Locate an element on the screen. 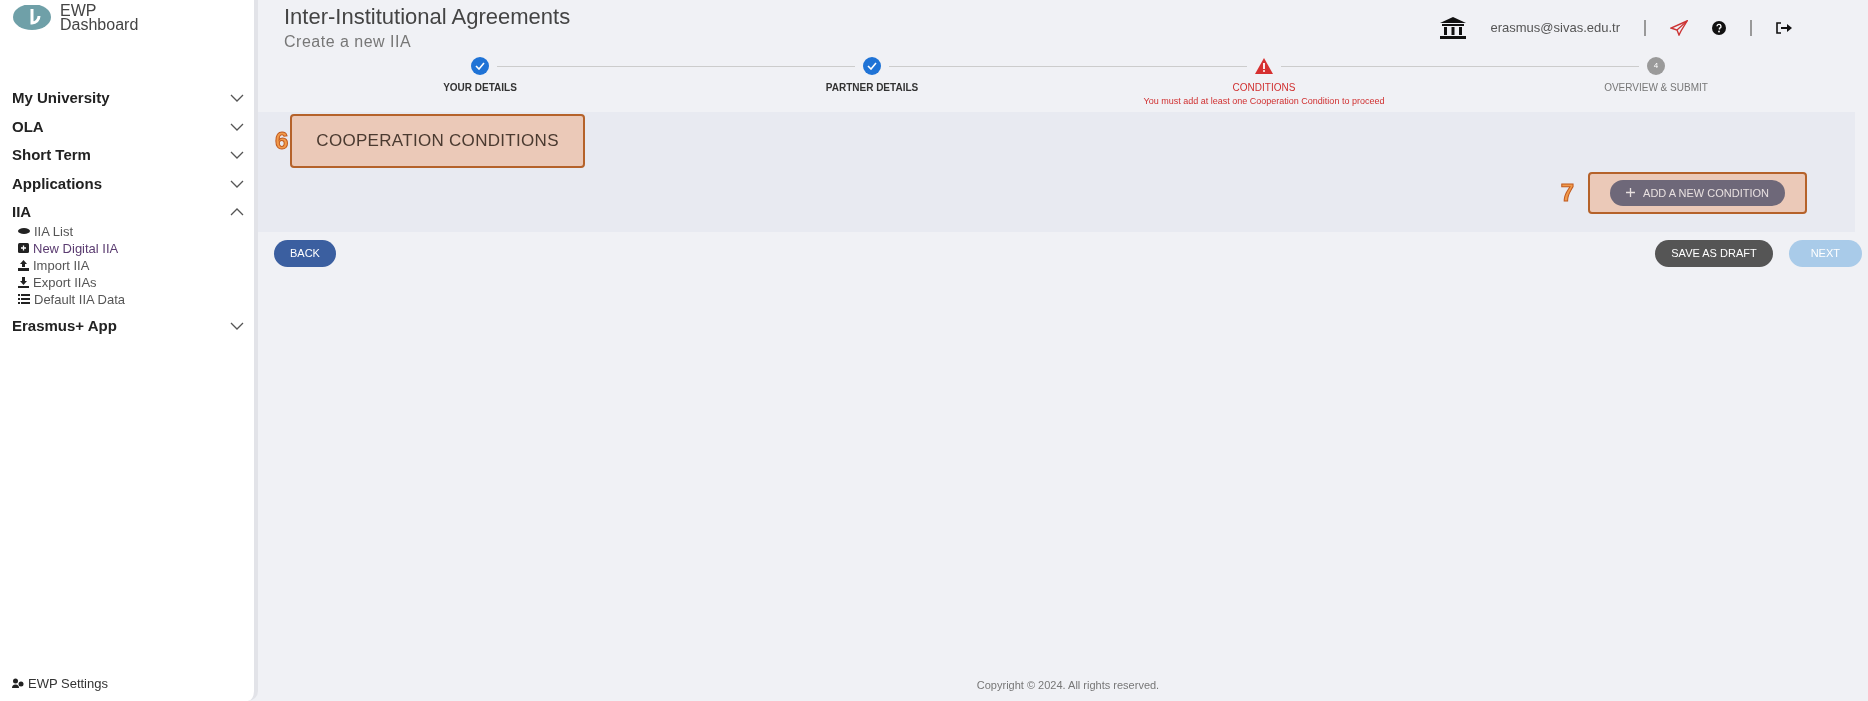  logo-text: Dashboard is located at coordinates (99, 25).